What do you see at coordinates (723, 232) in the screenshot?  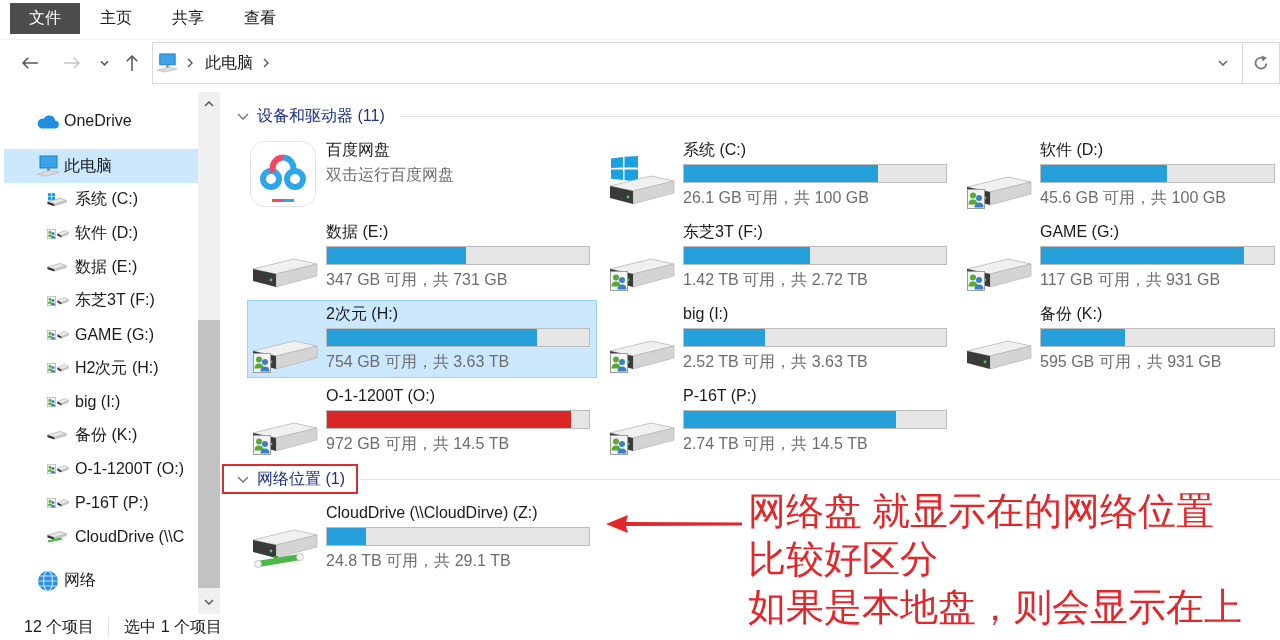 I see `drive-name: 东芝3T (F:)` at bounding box center [723, 232].